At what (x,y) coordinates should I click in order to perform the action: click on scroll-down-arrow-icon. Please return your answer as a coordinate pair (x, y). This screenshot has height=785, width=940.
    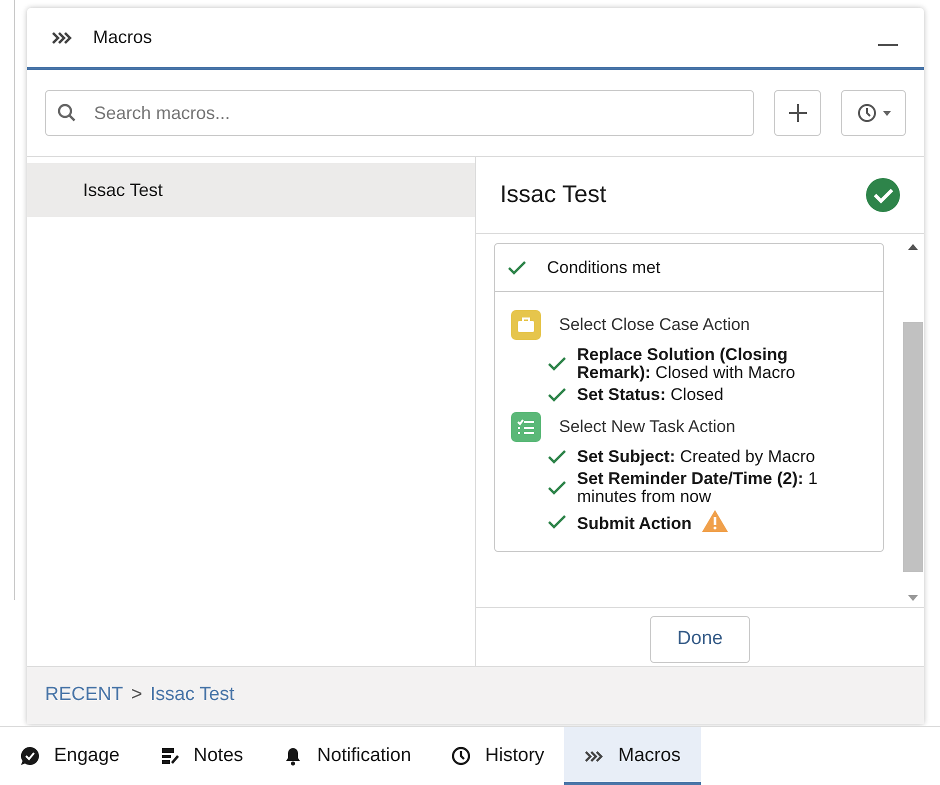
    Looking at the image, I should click on (913, 598).